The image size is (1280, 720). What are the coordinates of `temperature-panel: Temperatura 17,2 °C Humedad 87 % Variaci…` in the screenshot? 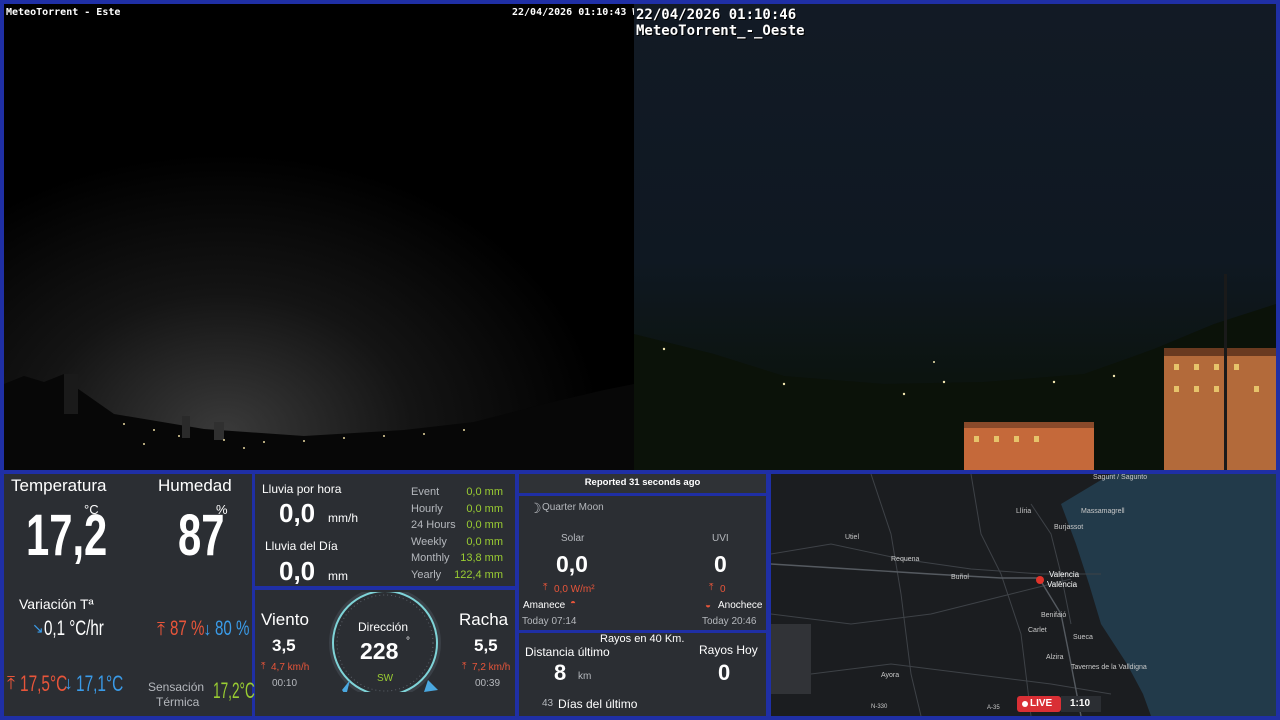 It's located at (129, 595).